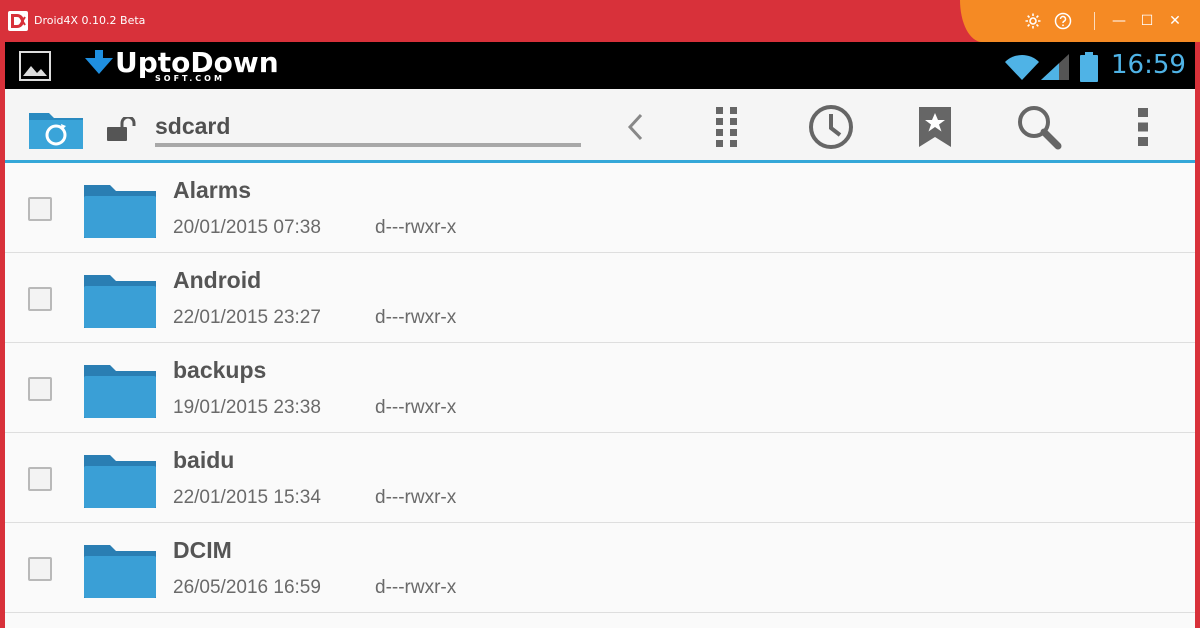  I want to click on minimize-button: —, so click(1119, 21).